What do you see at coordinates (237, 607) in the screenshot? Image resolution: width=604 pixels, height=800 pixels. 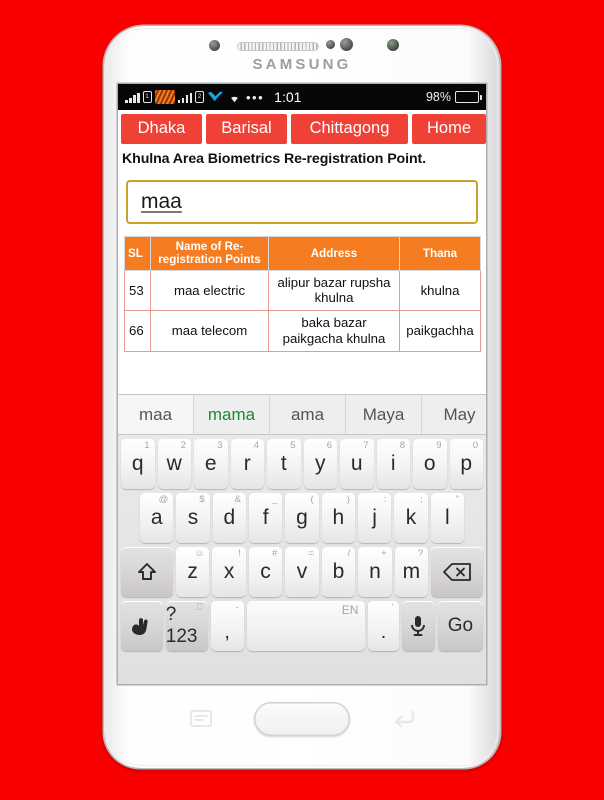 I see `key-hint: -` at bounding box center [237, 607].